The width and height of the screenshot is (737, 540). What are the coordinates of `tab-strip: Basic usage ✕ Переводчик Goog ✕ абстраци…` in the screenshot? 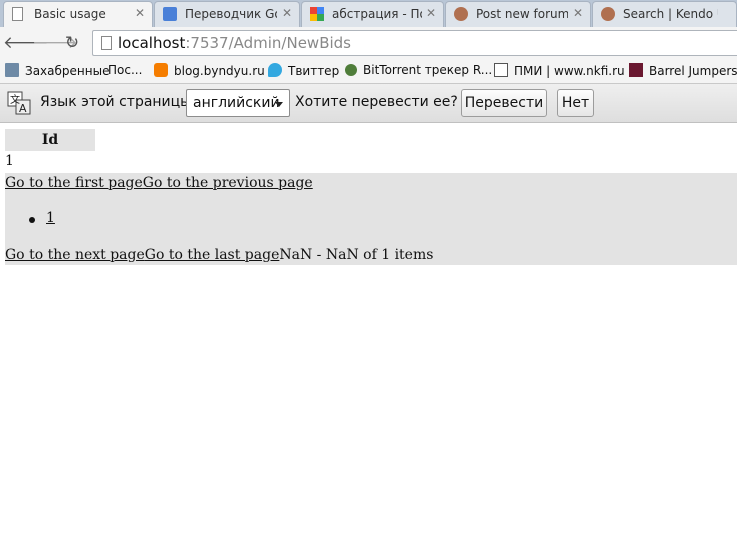 It's located at (368, 13).